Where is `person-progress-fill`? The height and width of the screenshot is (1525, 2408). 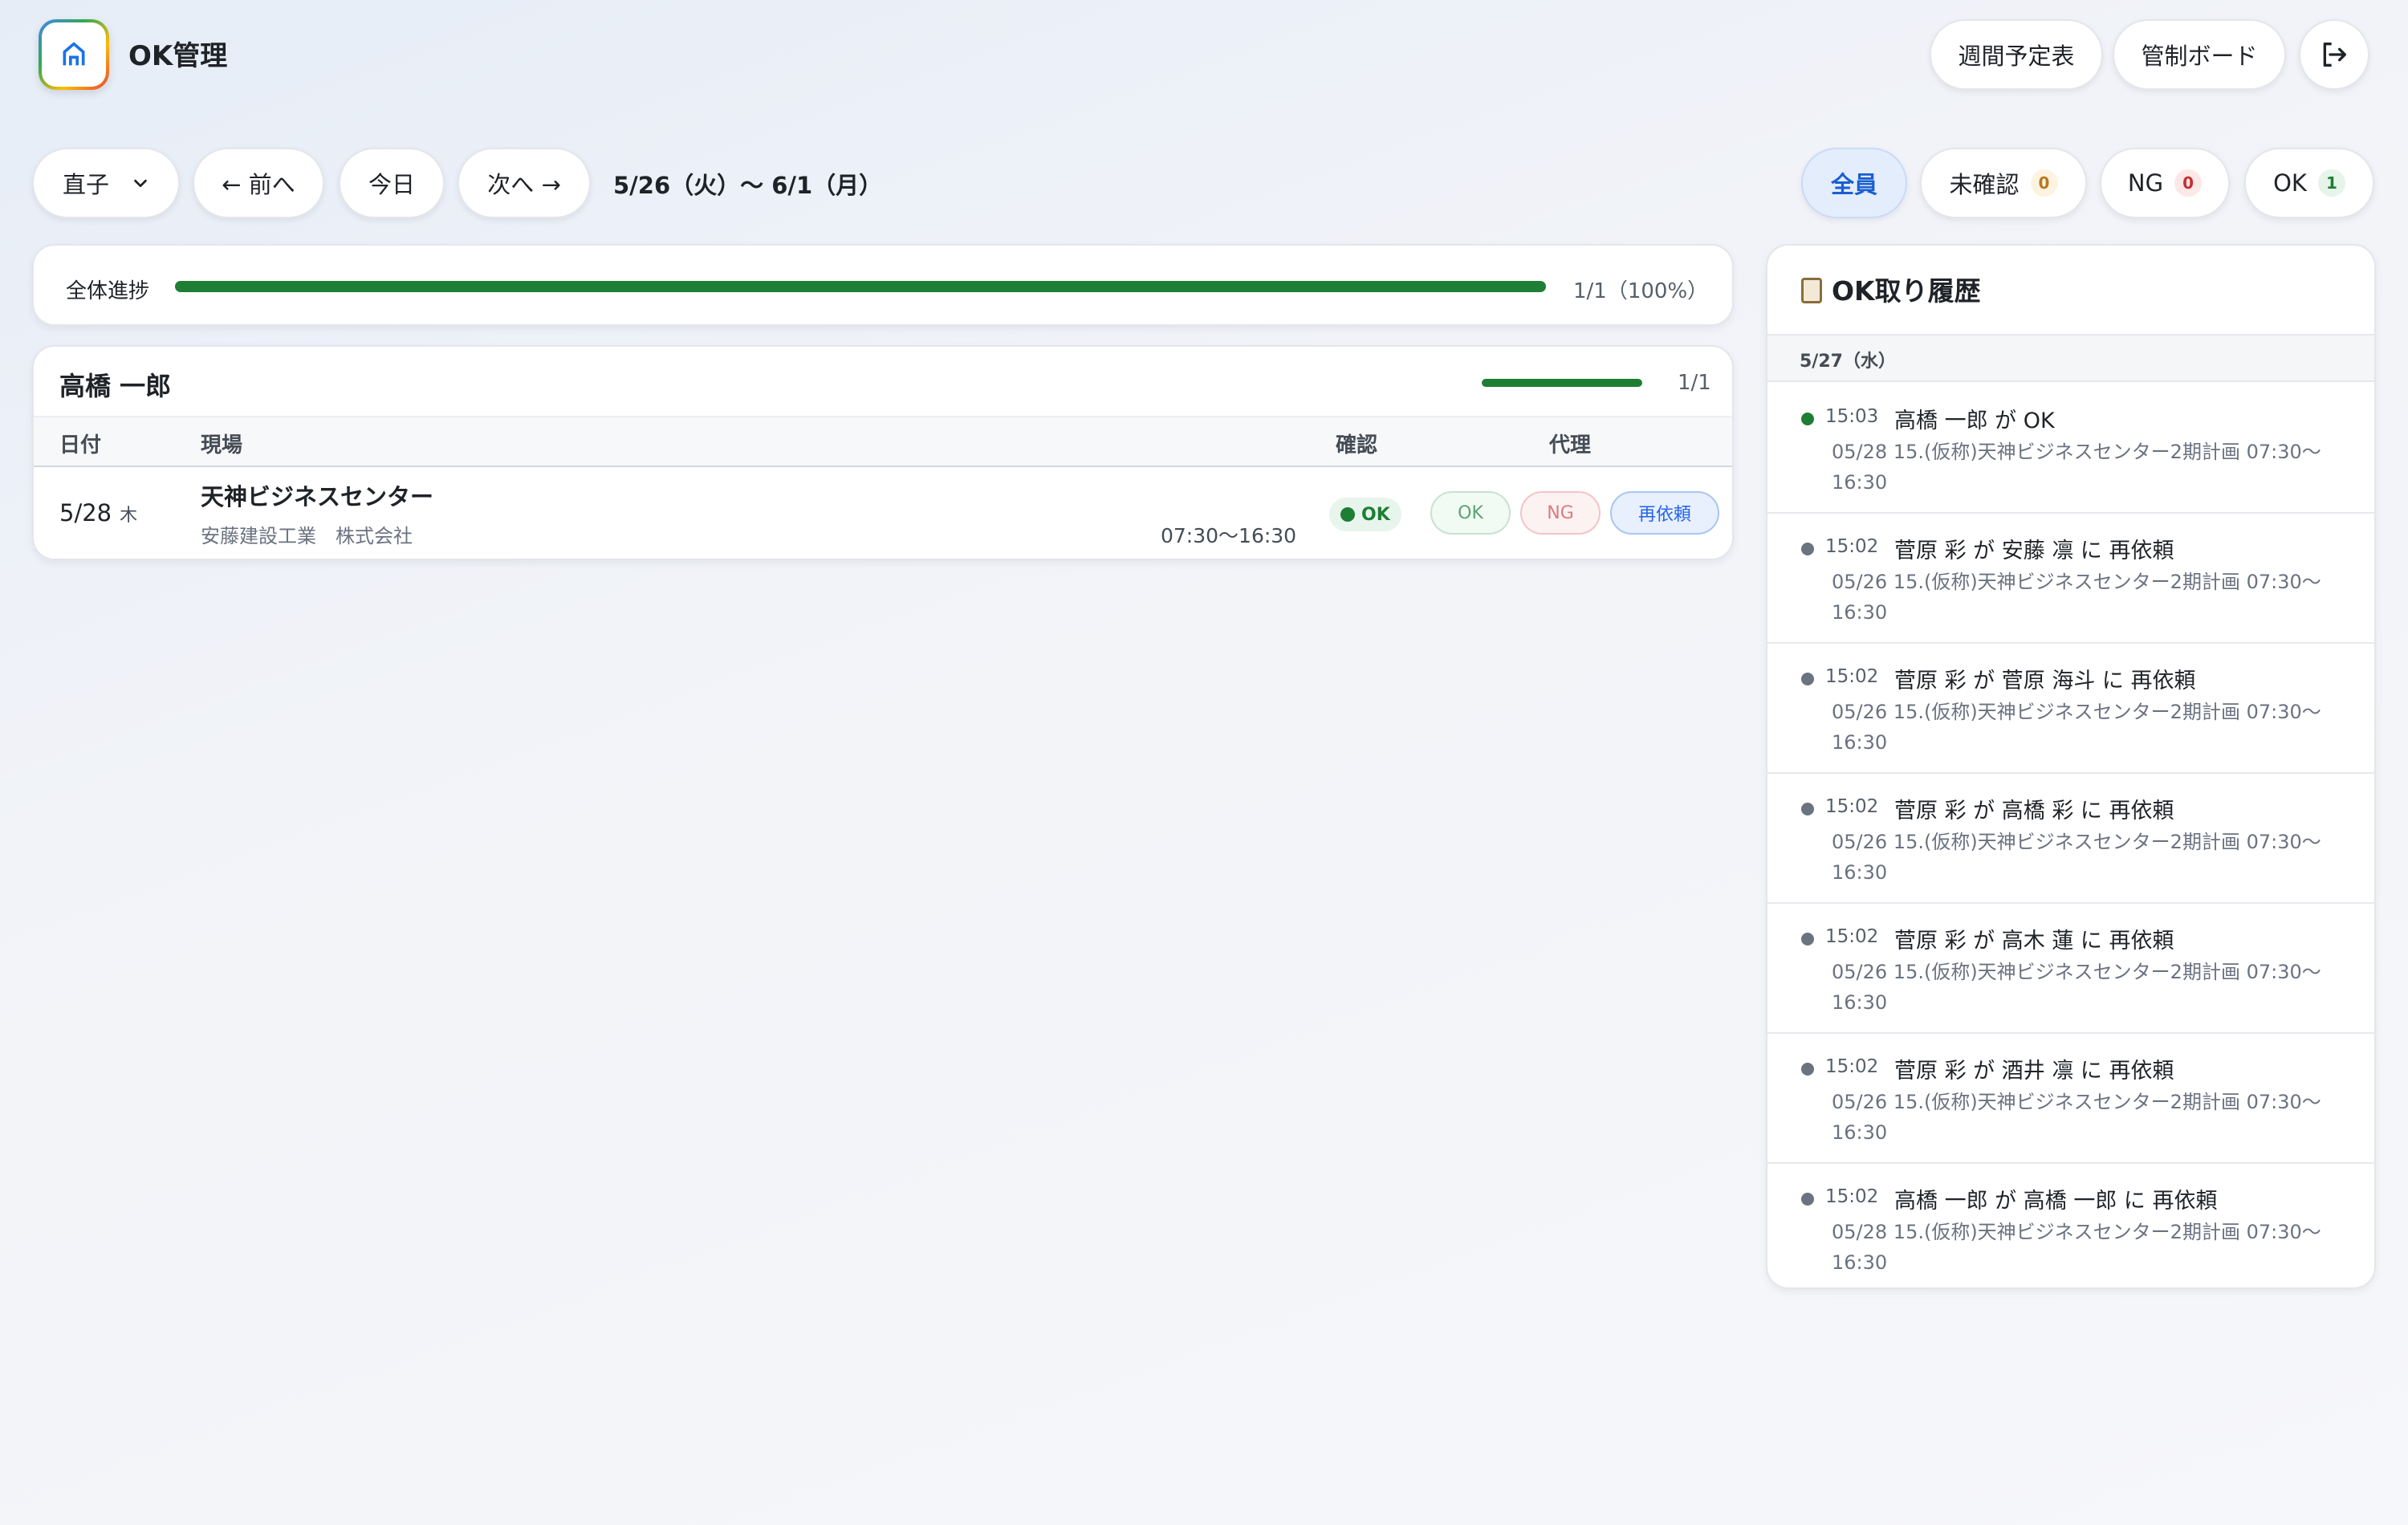 person-progress-fill is located at coordinates (1562, 383).